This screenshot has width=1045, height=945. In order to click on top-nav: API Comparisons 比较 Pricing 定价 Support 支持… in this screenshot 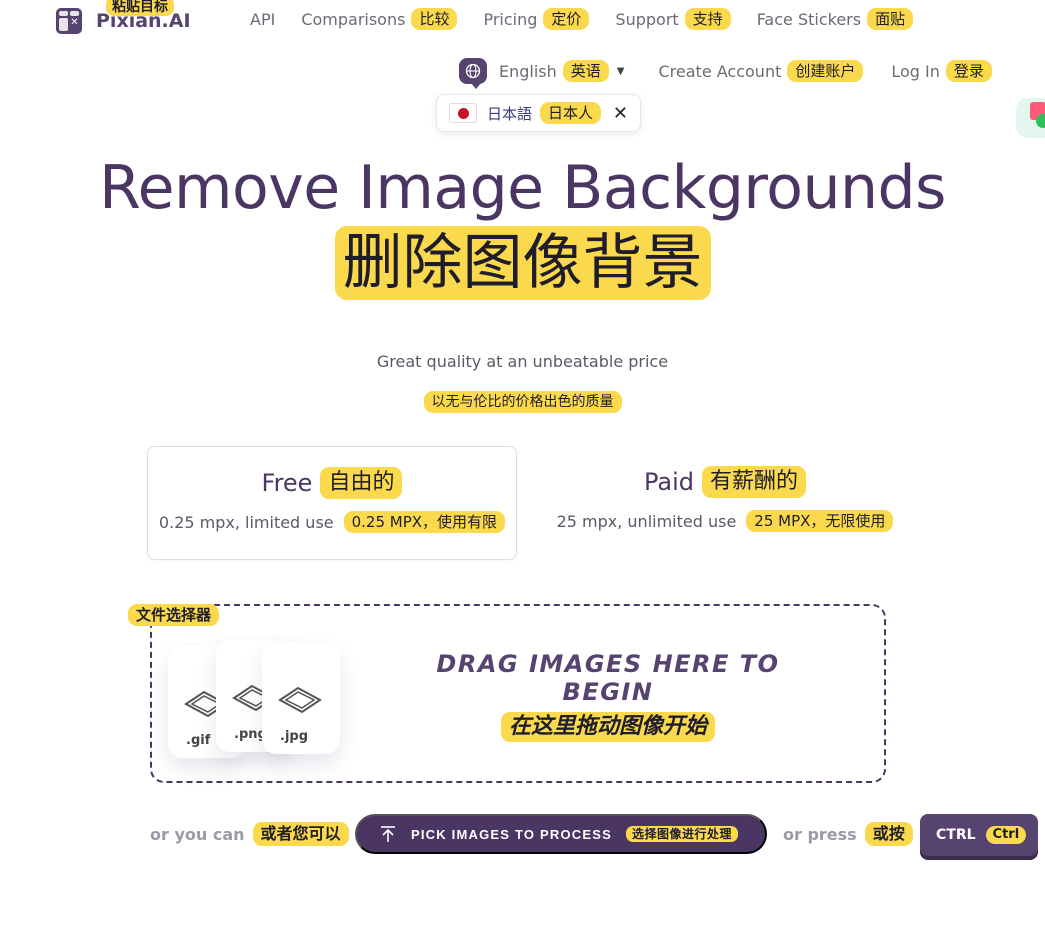, I will do `click(594, 19)`.